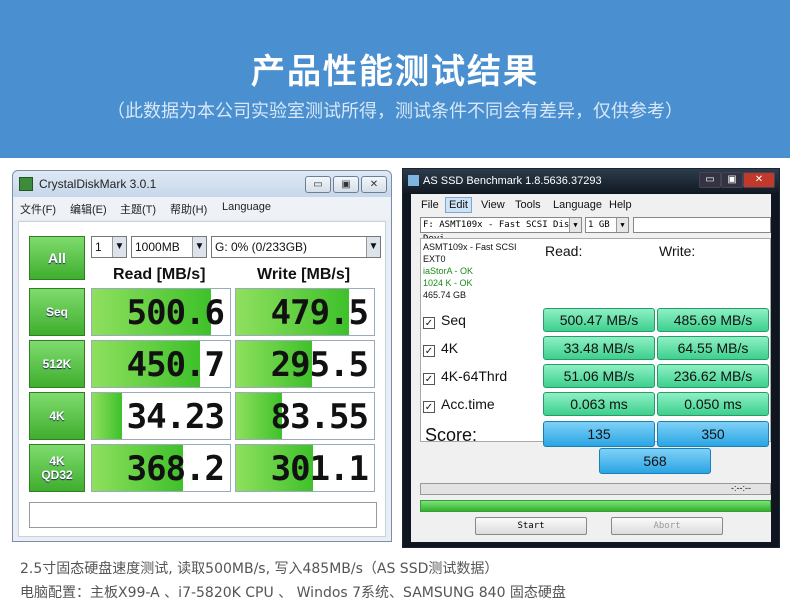 This screenshot has width=790, height=616. Describe the element at coordinates (501, 230) in the screenshot. I see `device-select: F: ASMT109x - Fast SCSI Disk Devi ▼` at that location.